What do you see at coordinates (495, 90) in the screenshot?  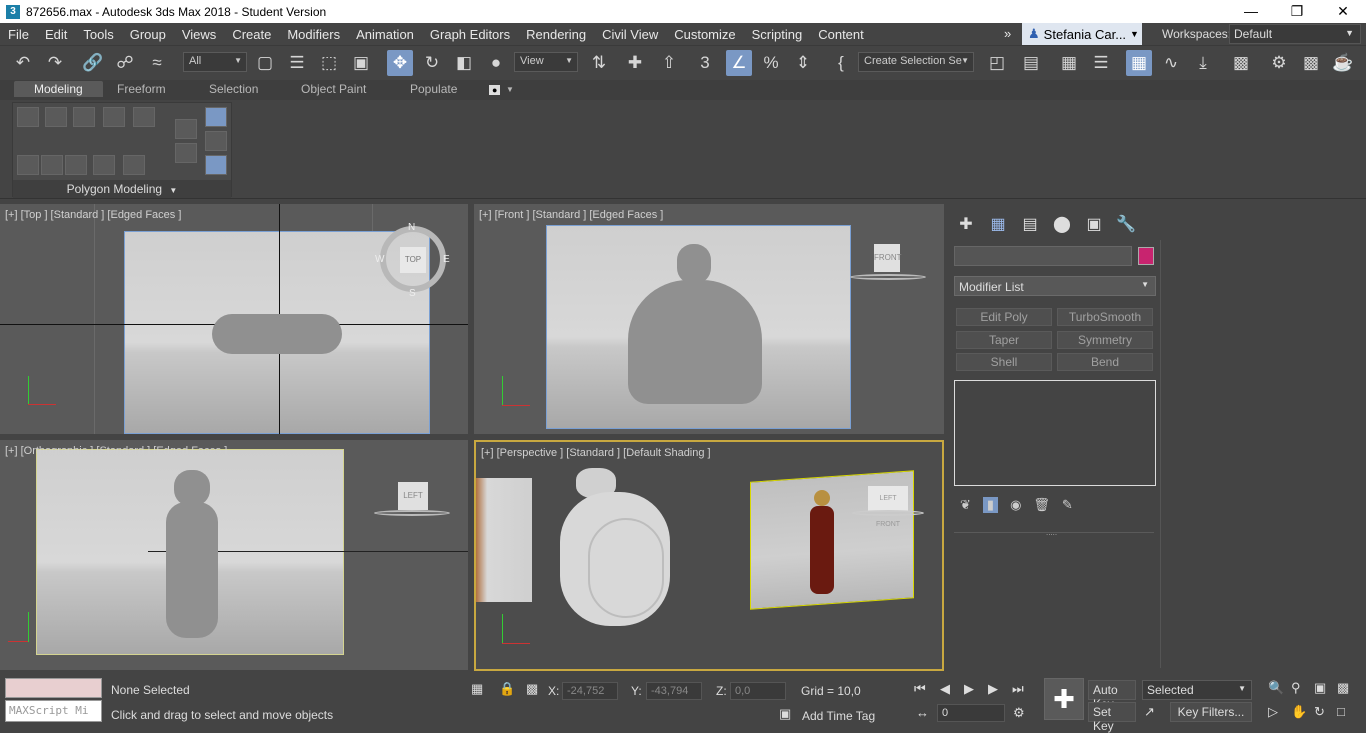 I see `ribbon-options-icon: ●` at bounding box center [495, 90].